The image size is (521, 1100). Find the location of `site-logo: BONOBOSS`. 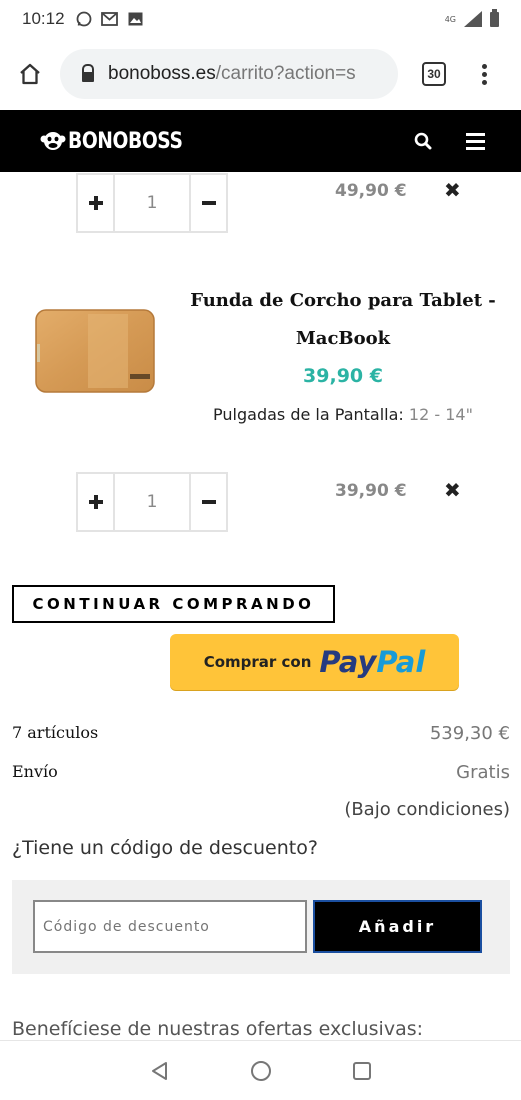

site-logo: BONOBOSS is located at coordinates (121, 141).